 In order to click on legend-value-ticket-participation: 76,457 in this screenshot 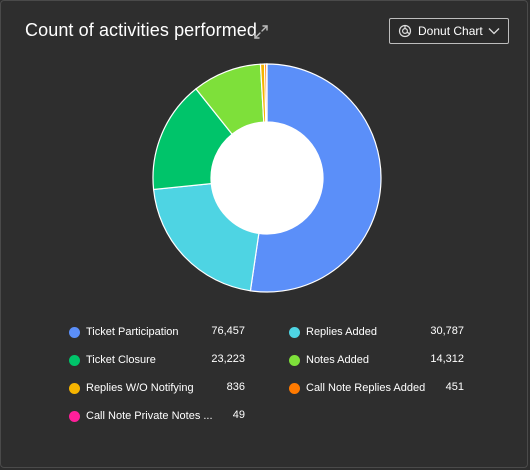, I will do `click(228, 331)`.